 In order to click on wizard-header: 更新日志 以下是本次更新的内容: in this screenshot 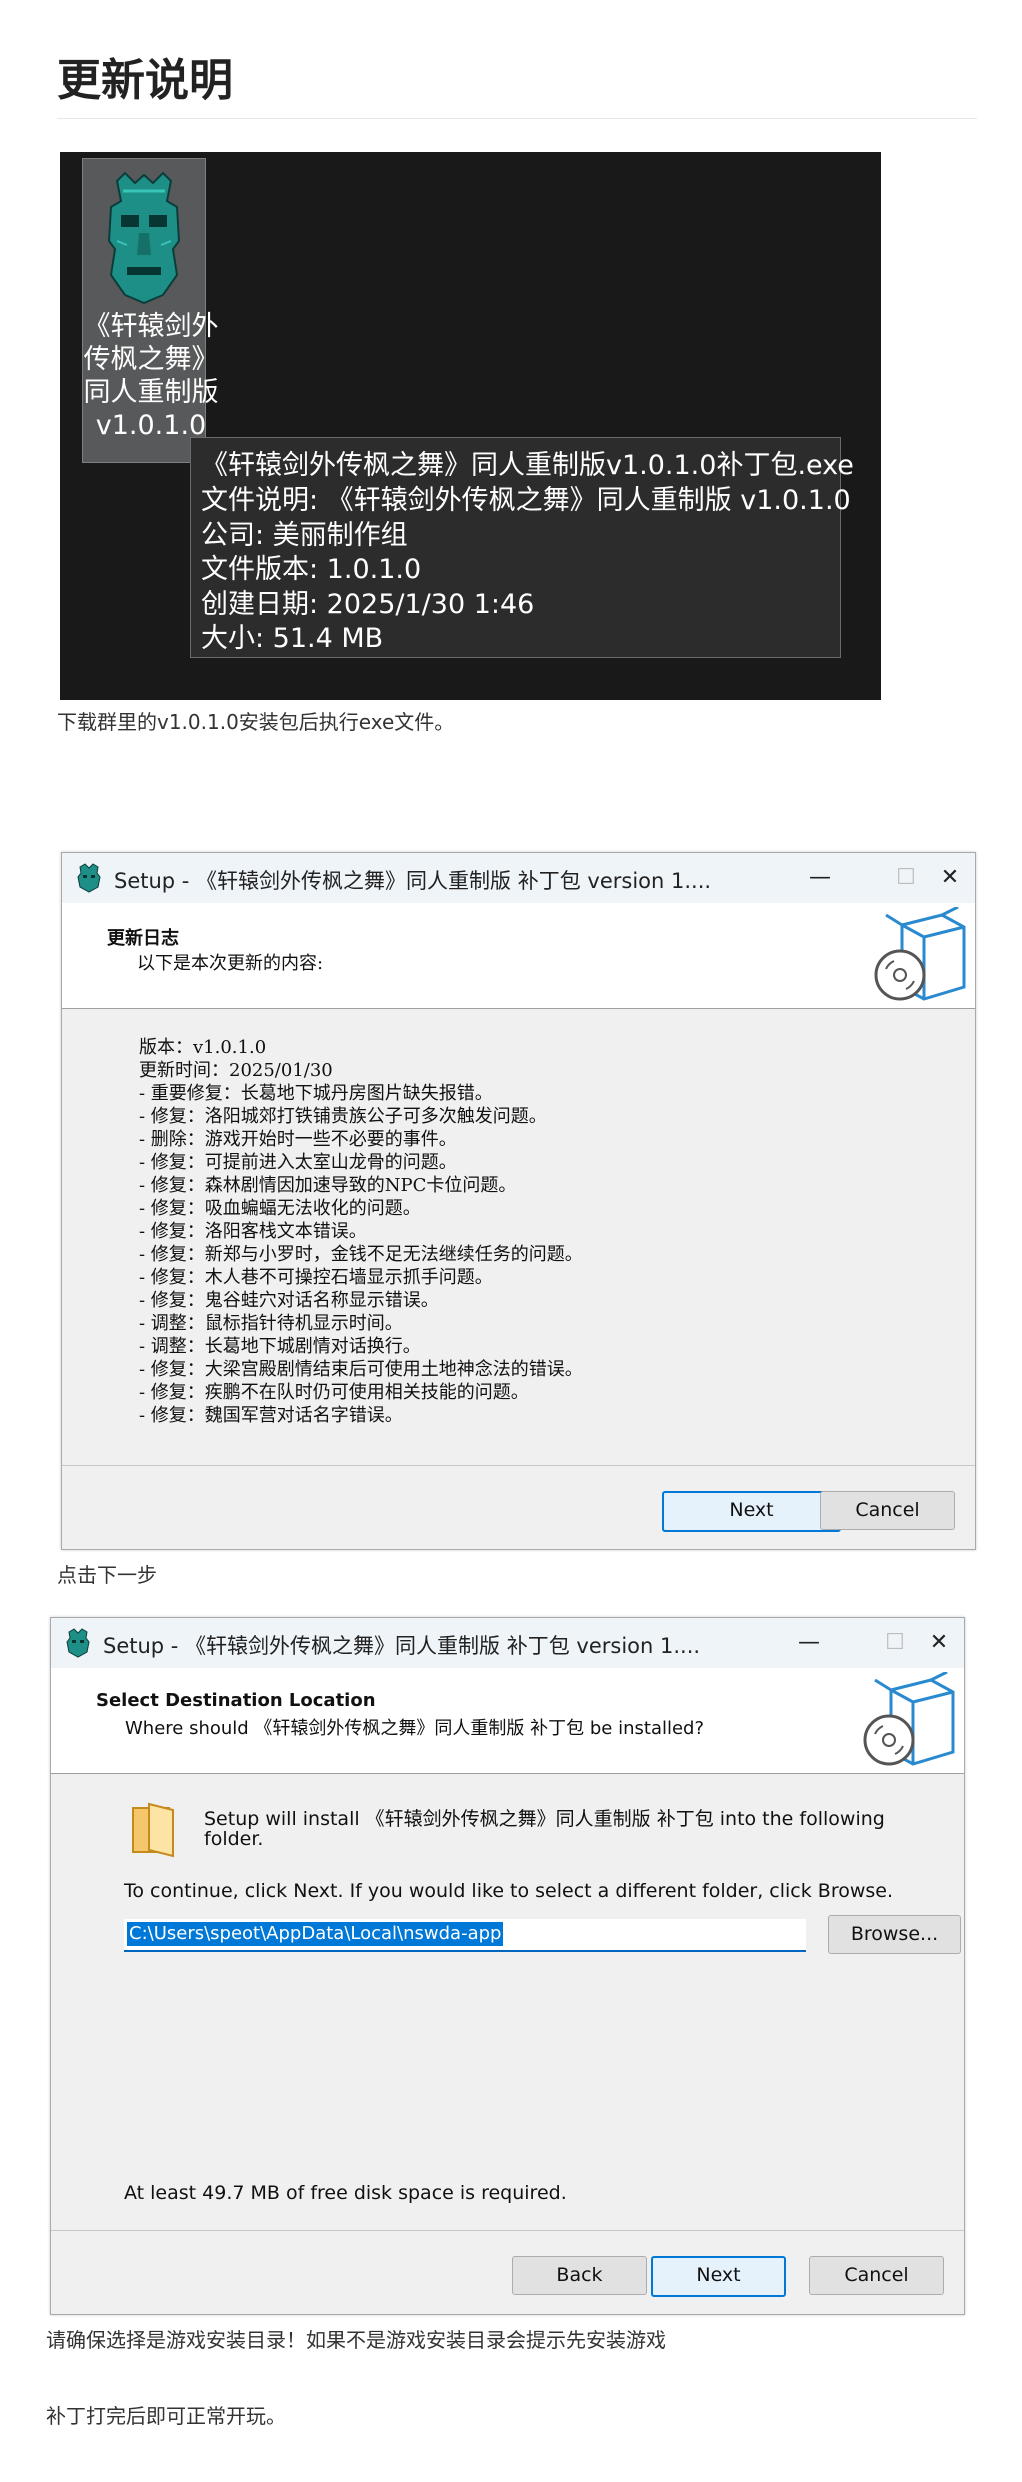, I will do `click(518, 956)`.